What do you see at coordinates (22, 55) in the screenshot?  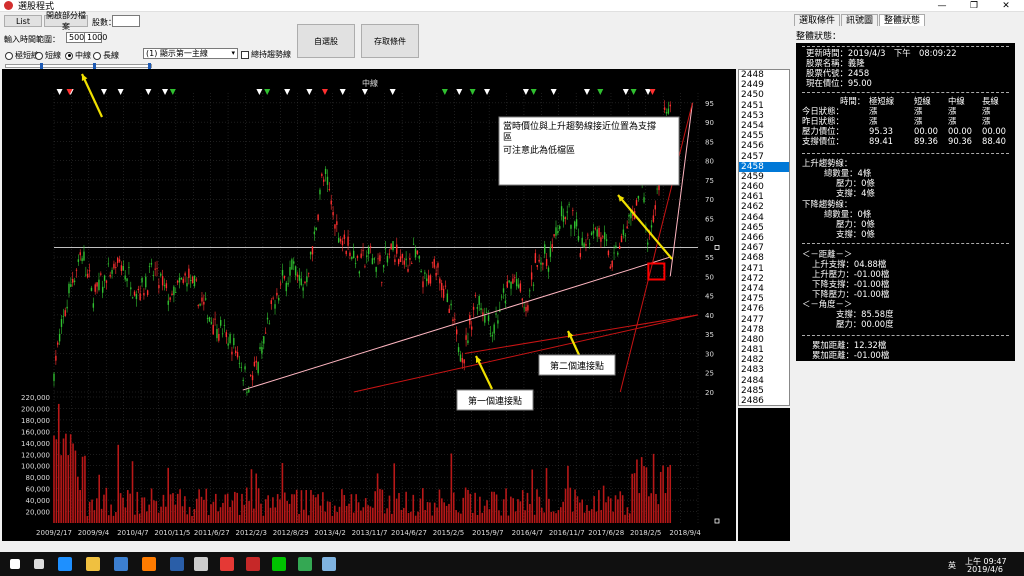 I see `radio-timeframe-0: 極短線` at bounding box center [22, 55].